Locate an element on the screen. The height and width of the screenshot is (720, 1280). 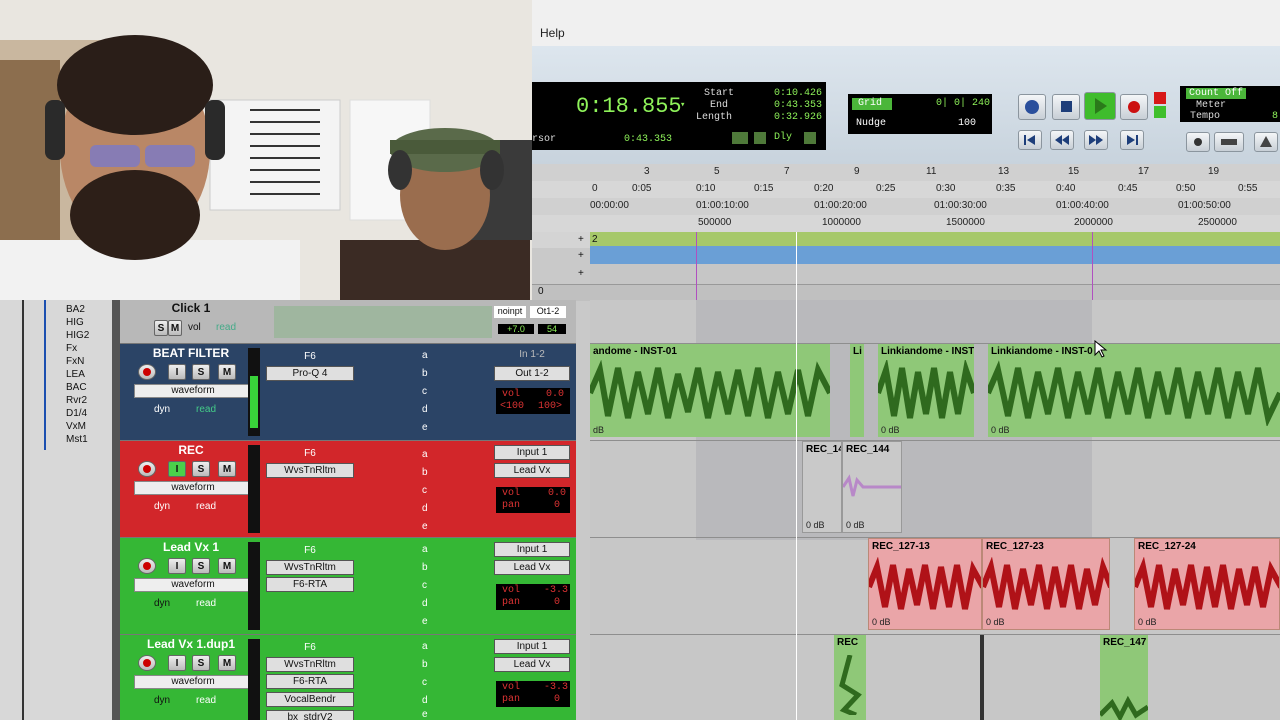
count-off-button: Count Off is located at coordinates (1216, 93).